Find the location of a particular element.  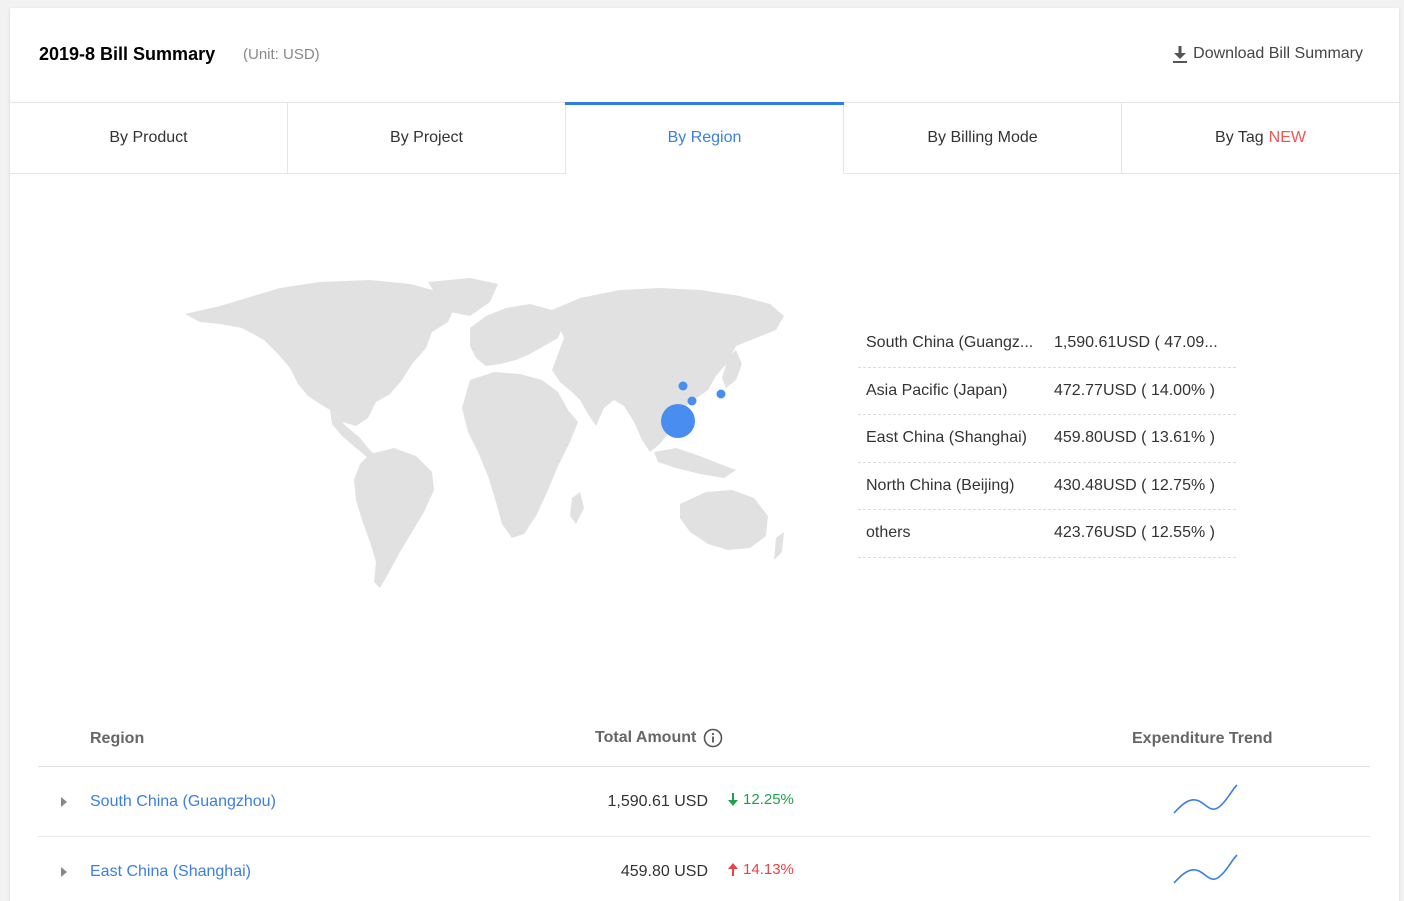

tab-by-product: By Product is located at coordinates (149, 138).